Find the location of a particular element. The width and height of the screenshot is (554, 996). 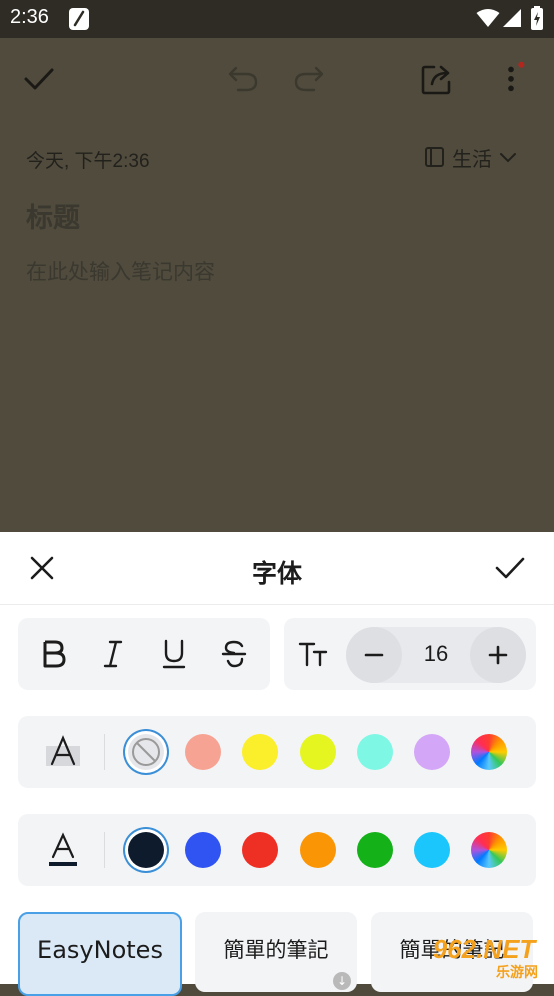

confirm-icon is located at coordinates (510, 568).